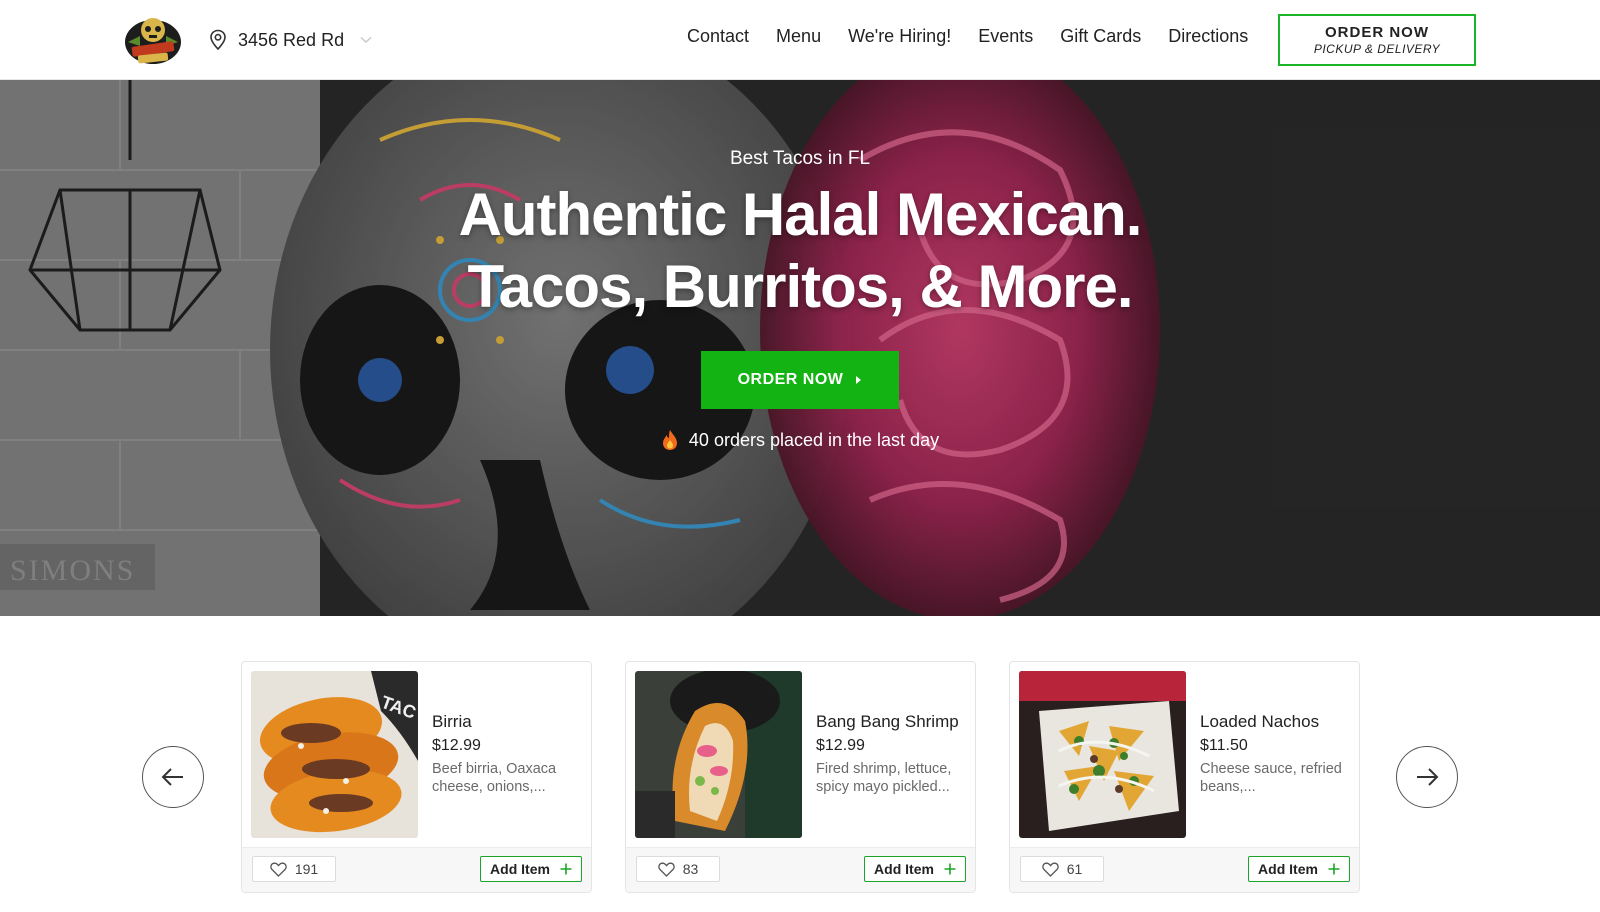 The height and width of the screenshot is (912, 1600). What do you see at coordinates (1062, 869) in the screenshot?
I see `like-button: 61` at bounding box center [1062, 869].